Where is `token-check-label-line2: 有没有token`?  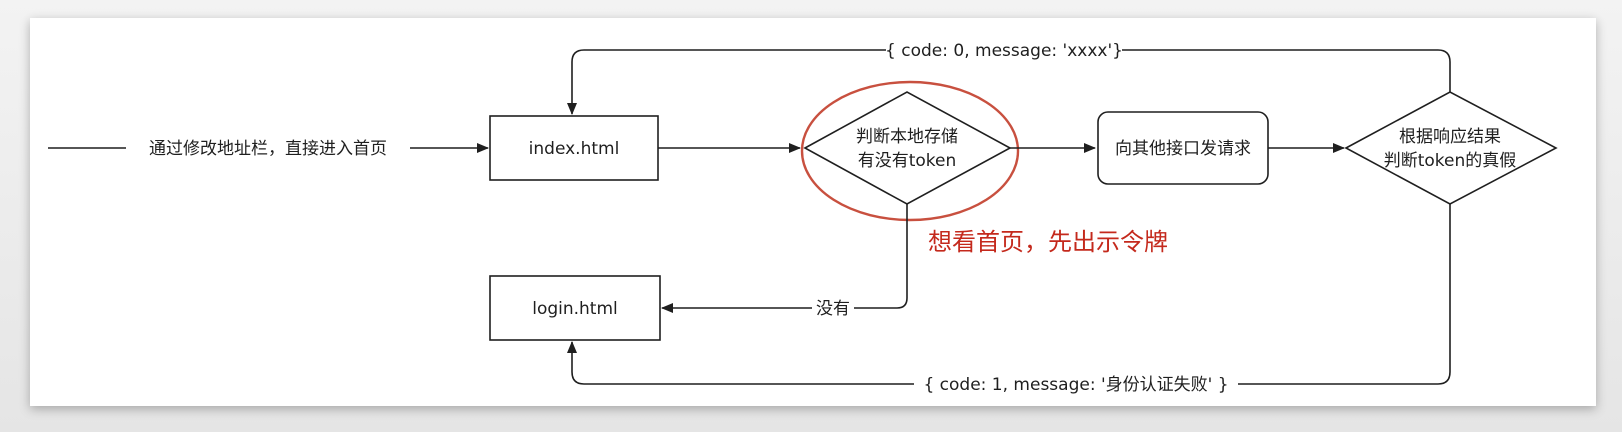
token-check-label-line2: 有没有token is located at coordinates (907, 161).